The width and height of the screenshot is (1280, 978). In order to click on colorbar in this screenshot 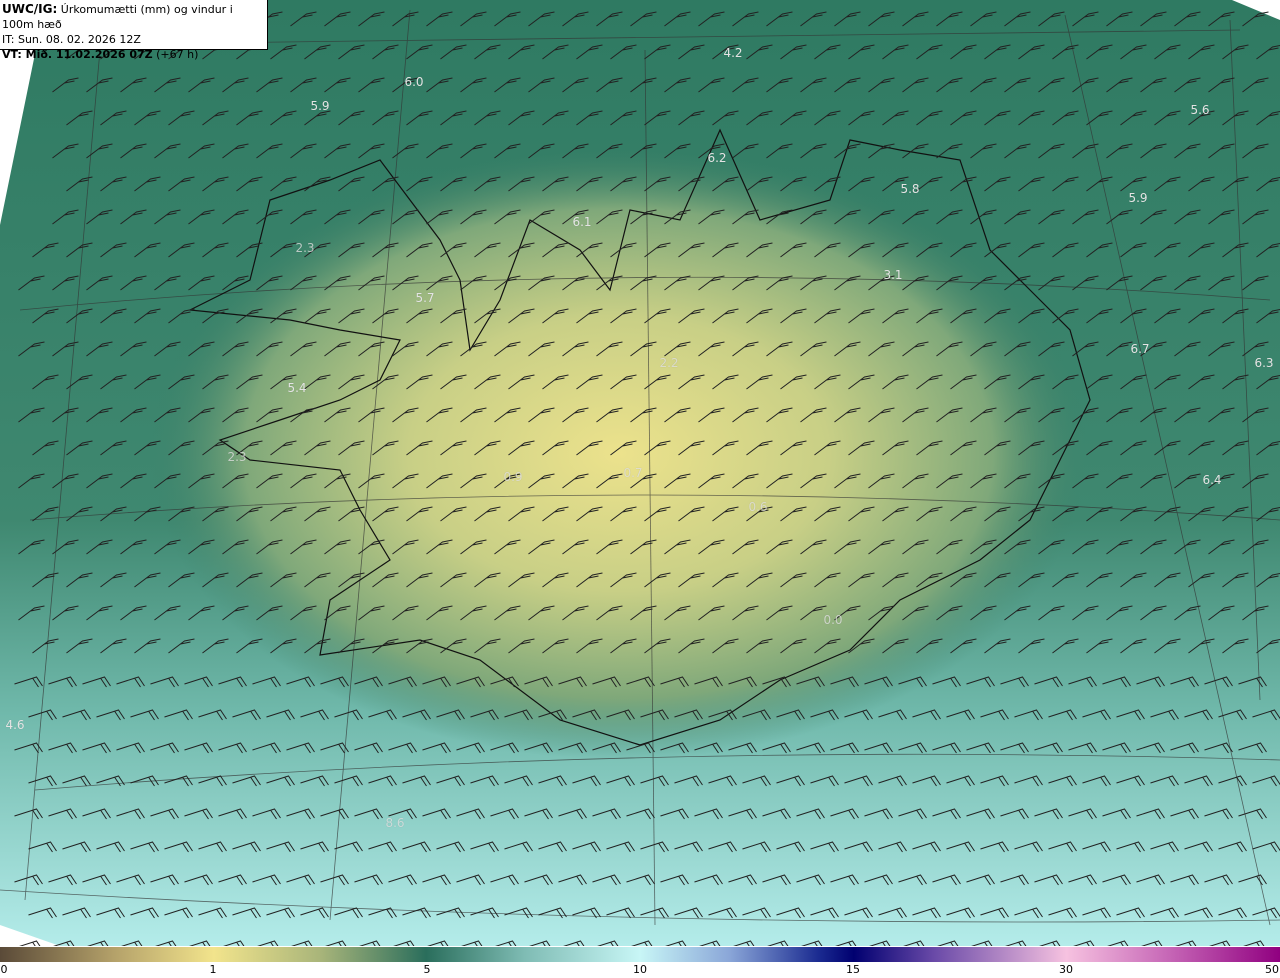, I will do `click(640, 954)`.